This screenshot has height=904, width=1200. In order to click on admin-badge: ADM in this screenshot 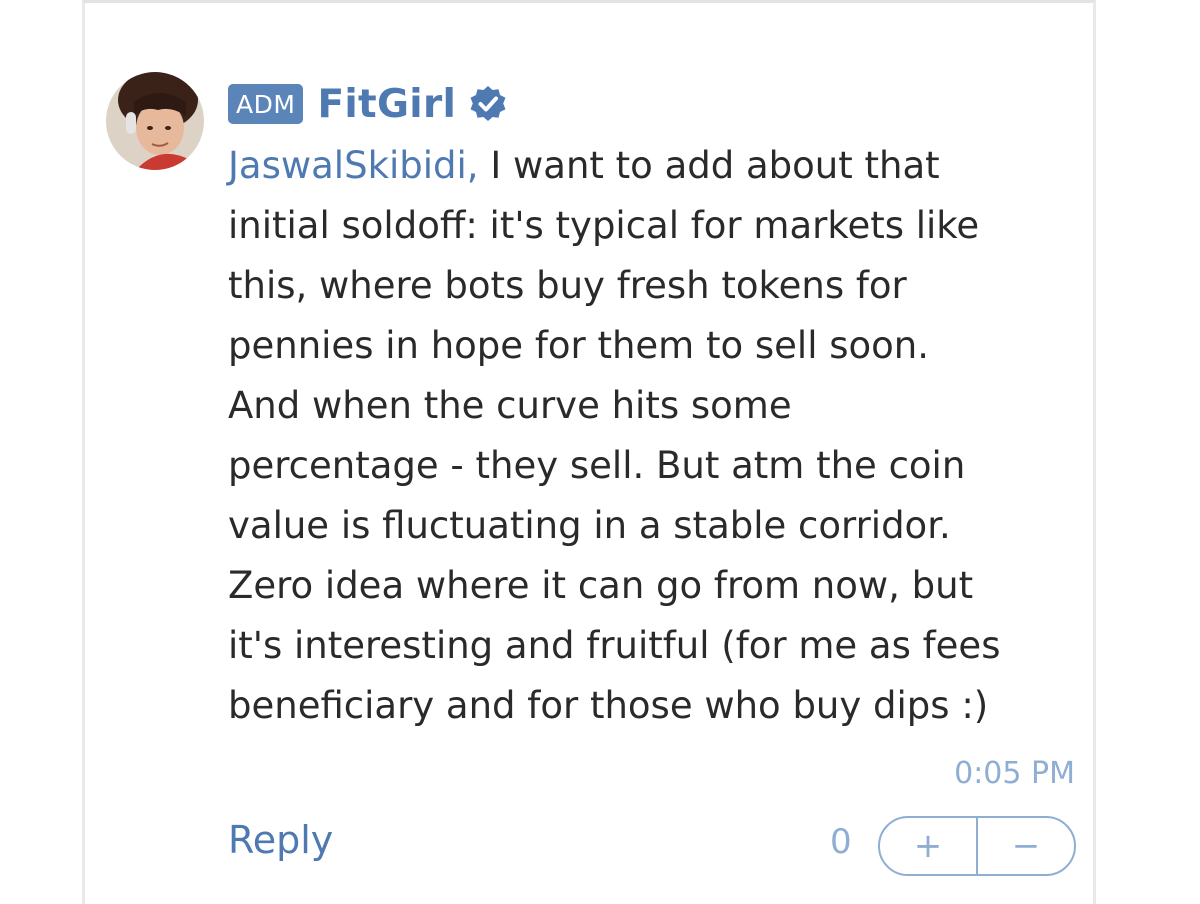, I will do `click(266, 104)`.